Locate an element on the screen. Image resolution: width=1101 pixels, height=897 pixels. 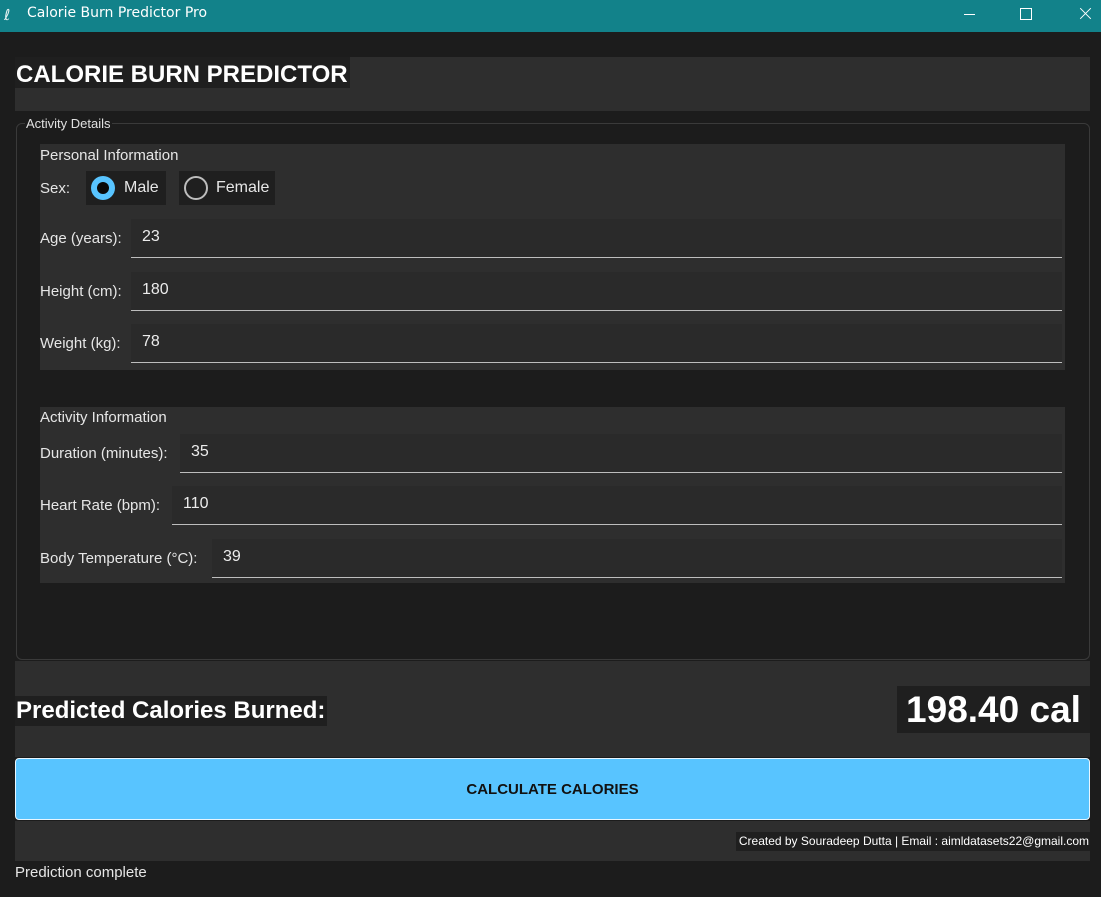
height-field is located at coordinates (596, 291).